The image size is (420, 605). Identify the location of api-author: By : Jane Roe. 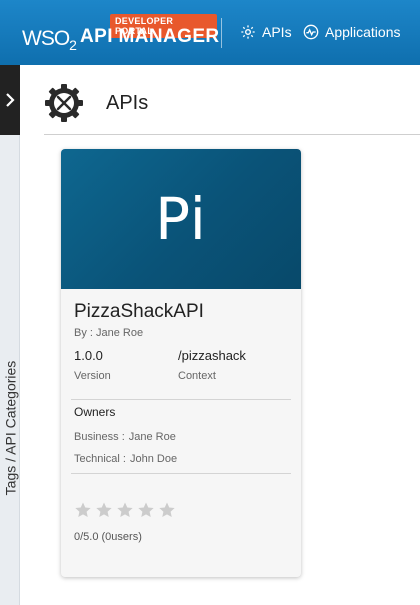
(109, 333).